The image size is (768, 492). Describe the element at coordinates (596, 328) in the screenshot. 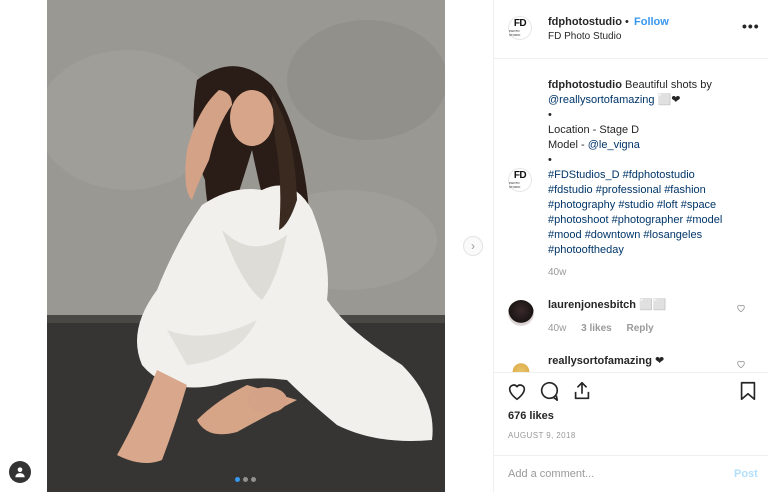

I see `comment-likes: 3 likes` at that location.